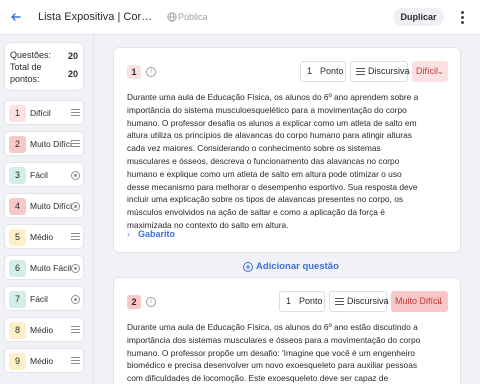  I want to click on question-number: 6, so click(17, 268).